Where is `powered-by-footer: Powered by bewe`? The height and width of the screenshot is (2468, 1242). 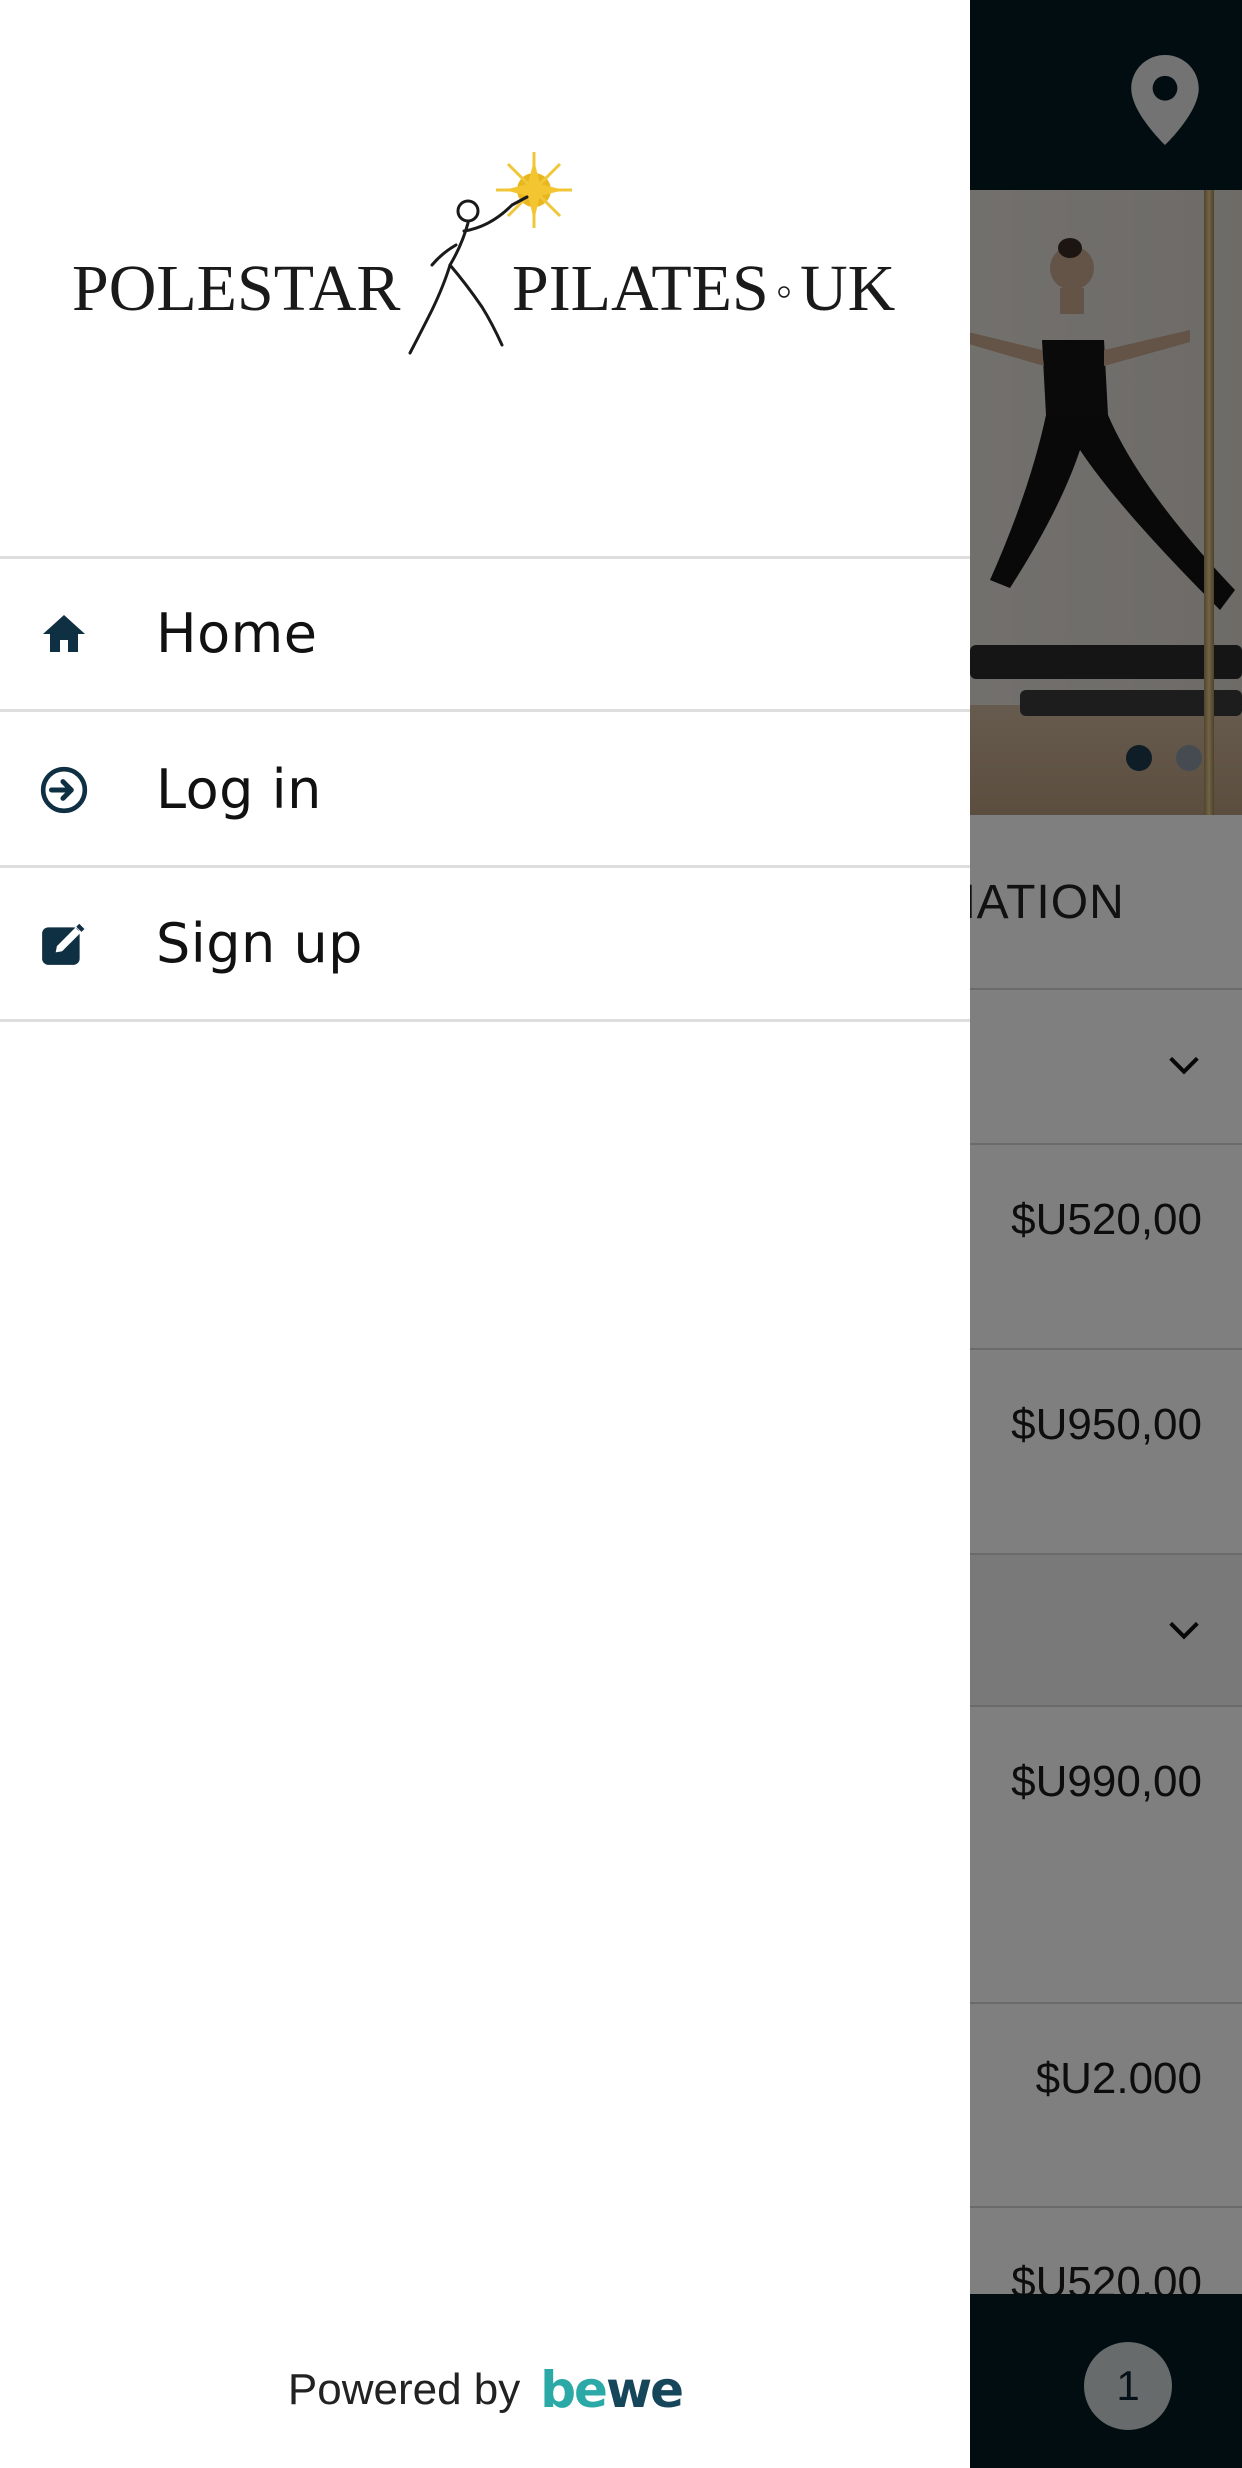 powered-by-footer: Powered by bewe is located at coordinates (485, 2390).